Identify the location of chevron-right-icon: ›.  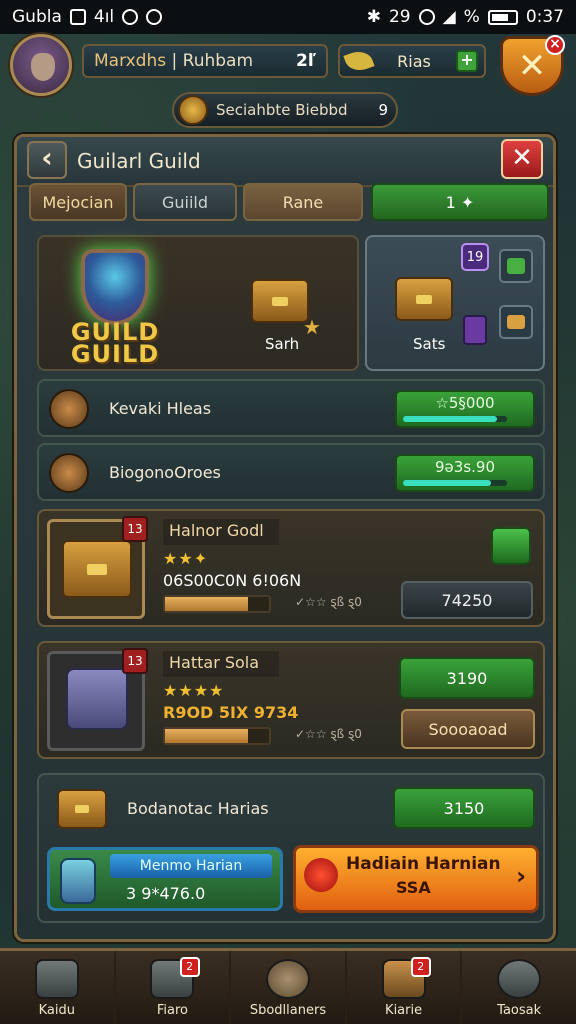
(521, 876).